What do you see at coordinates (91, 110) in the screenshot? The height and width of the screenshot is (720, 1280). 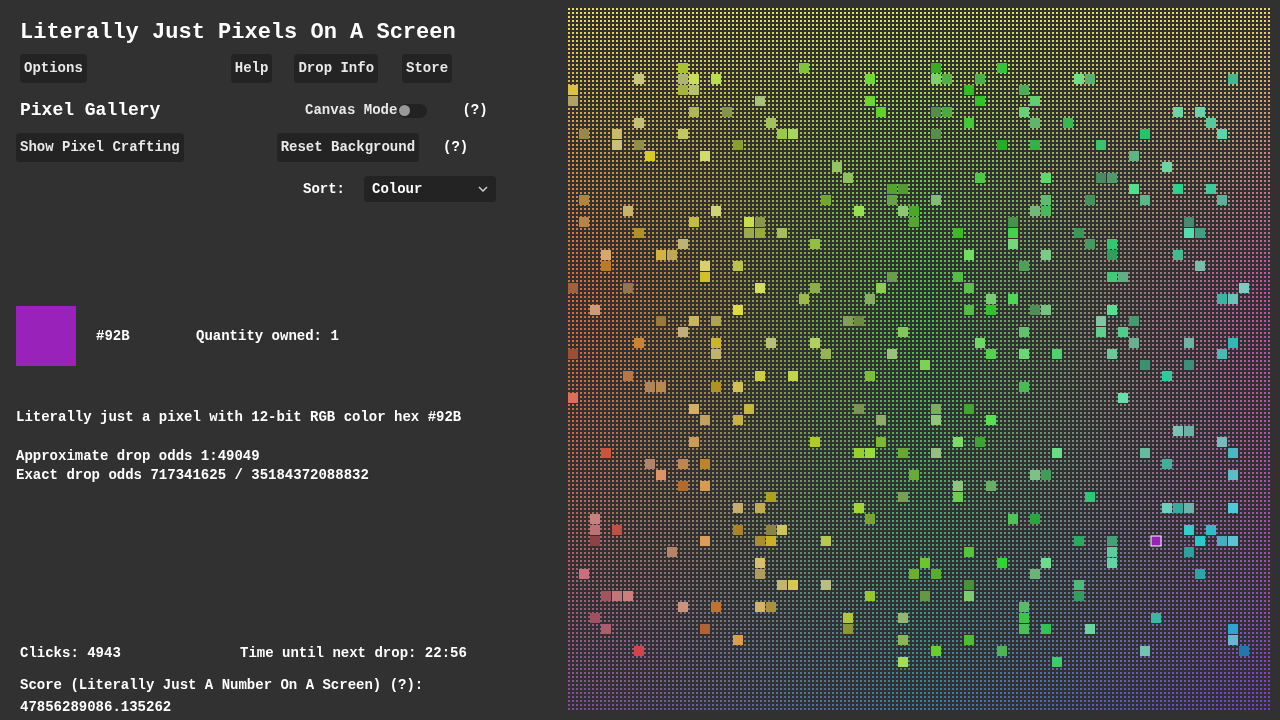 I see `gallery-heading: Pixel Gallery` at bounding box center [91, 110].